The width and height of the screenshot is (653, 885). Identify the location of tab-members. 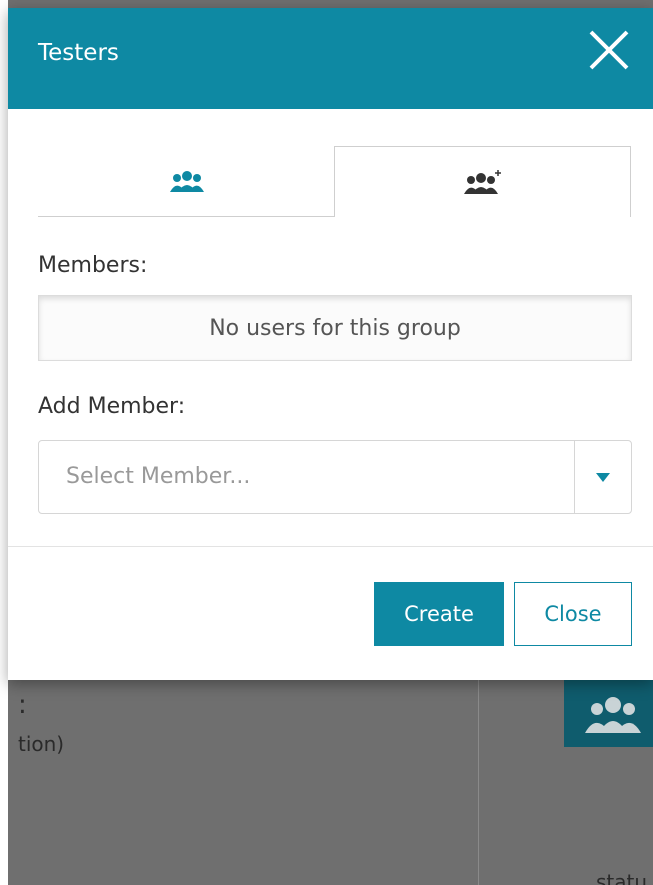
(186, 181).